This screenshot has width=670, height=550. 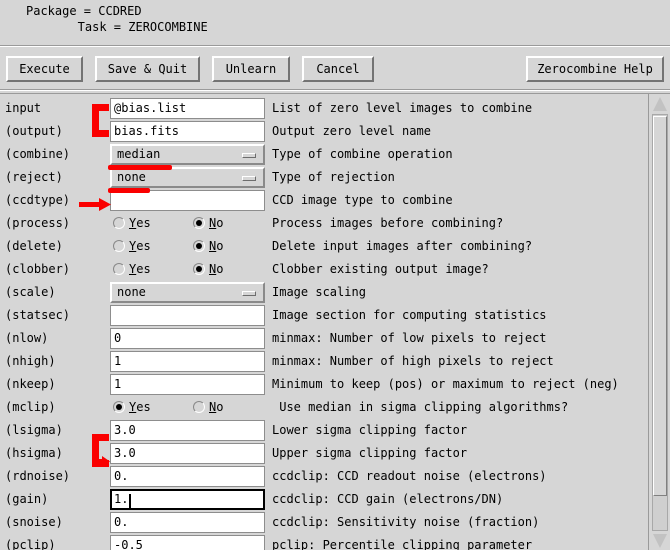 What do you see at coordinates (30, 361) in the screenshot?
I see `param-label-nhigh: (nhigh)` at bounding box center [30, 361].